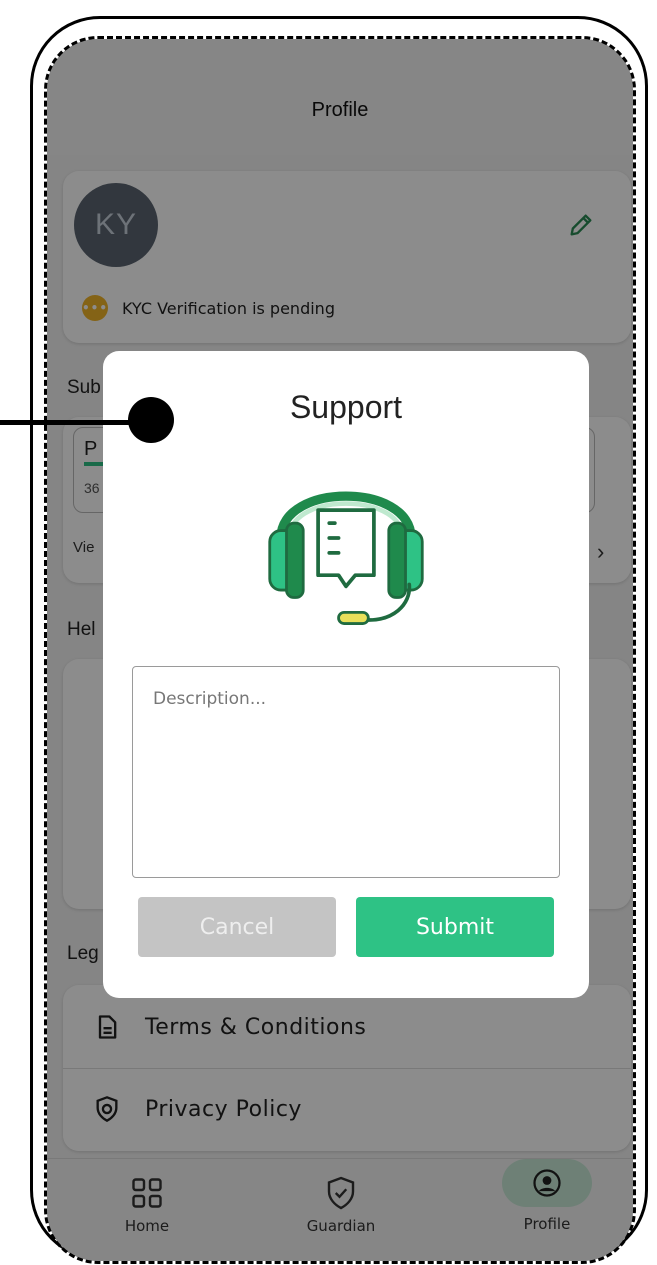 Image resolution: width=657 pixels, height=1265 pixels. What do you see at coordinates (346, 558) in the screenshot?
I see `headset-support-icon` at bounding box center [346, 558].